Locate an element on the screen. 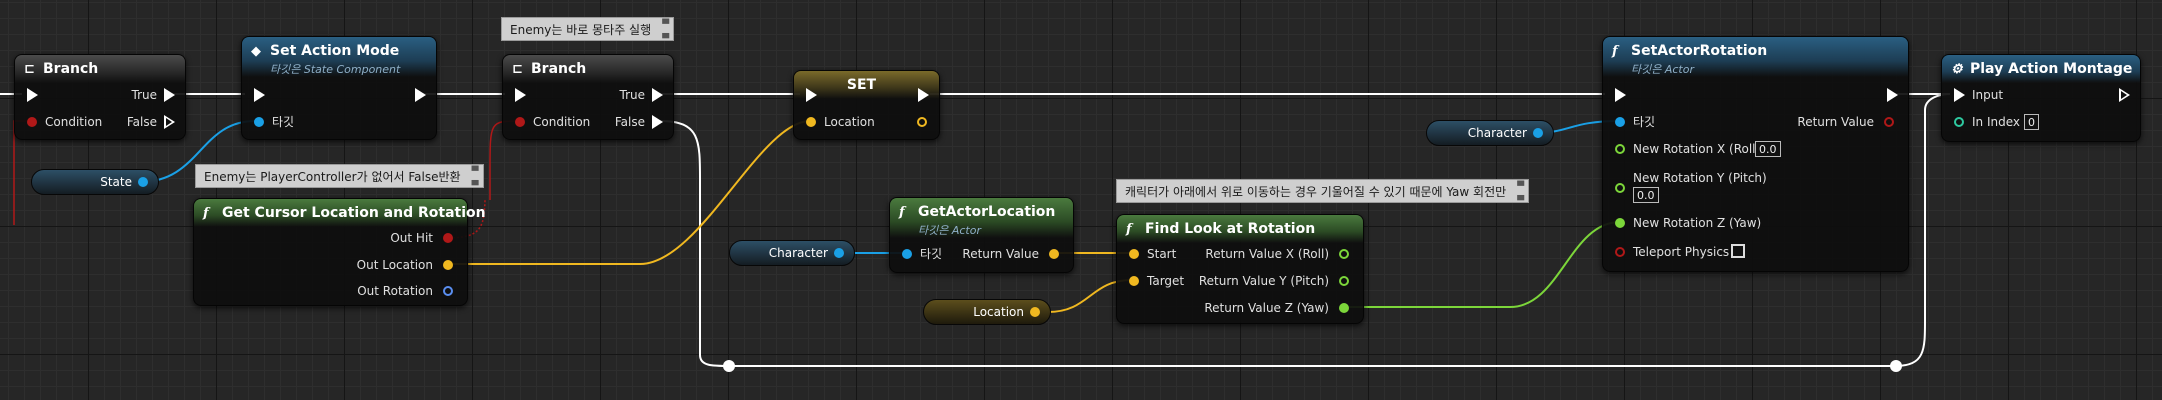  pin-label: Out Rotation is located at coordinates (395, 291).